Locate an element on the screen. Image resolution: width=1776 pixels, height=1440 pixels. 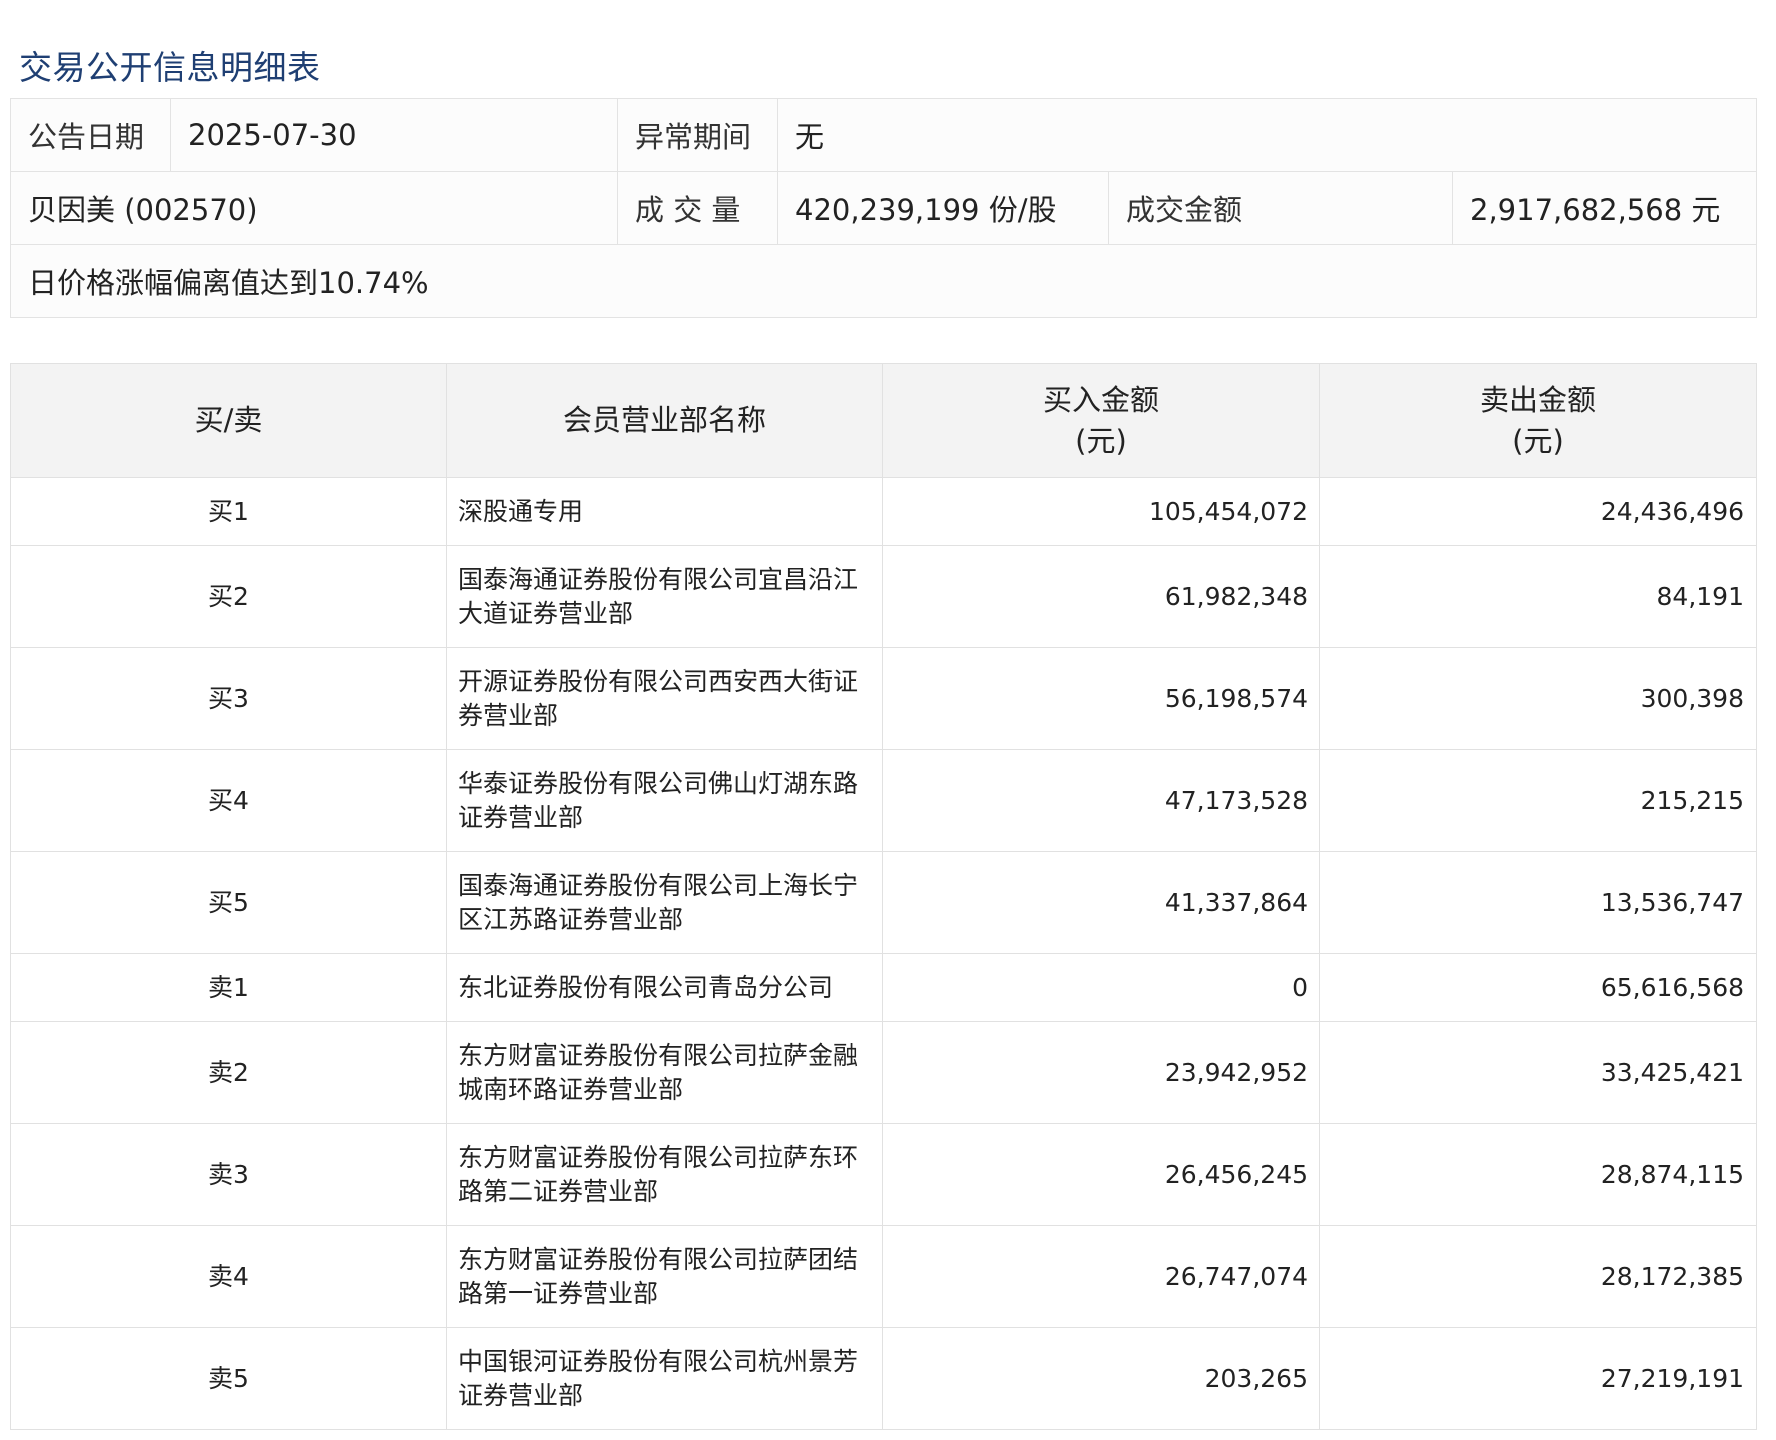
row-branch-name: 中国银河证券股份有限公司杭州景芳证券营业部 is located at coordinates (664, 1378).